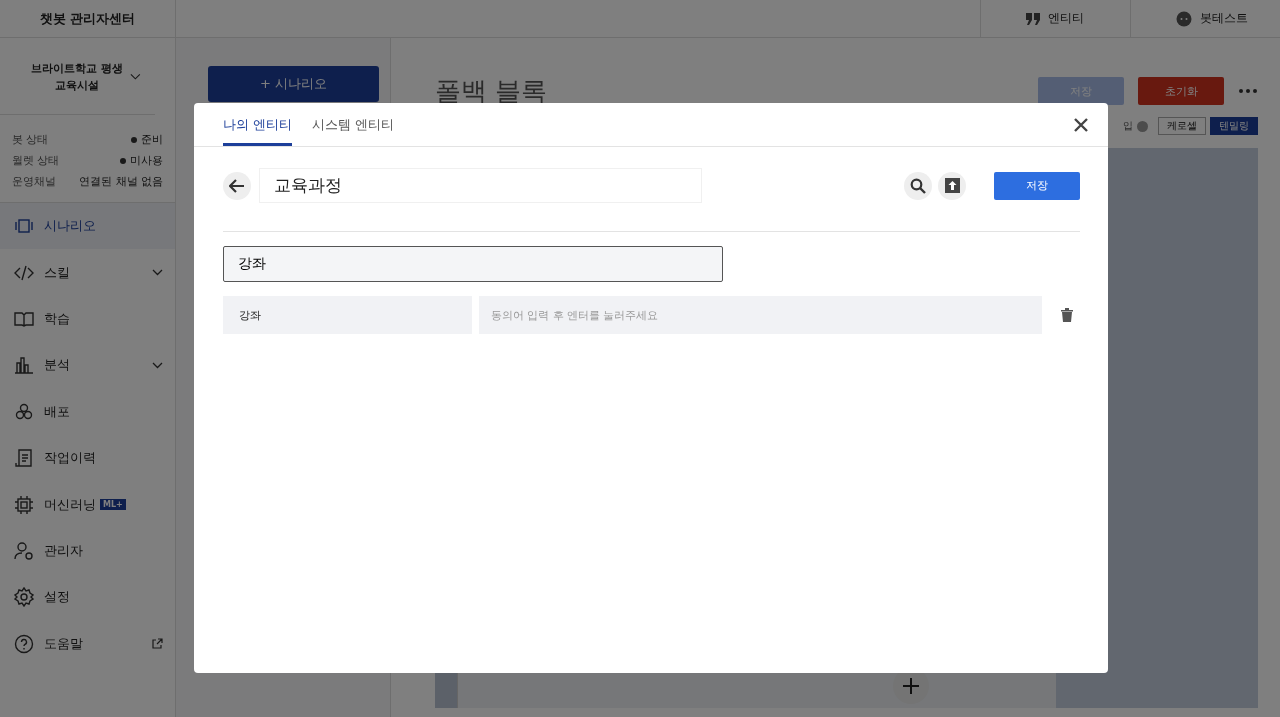 The width and height of the screenshot is (1280, 717). What do you see at coordinates (293, 84) in the screenshot?
I see `add-scenario-button: + 시나리오` at bounding box center [293, 84].